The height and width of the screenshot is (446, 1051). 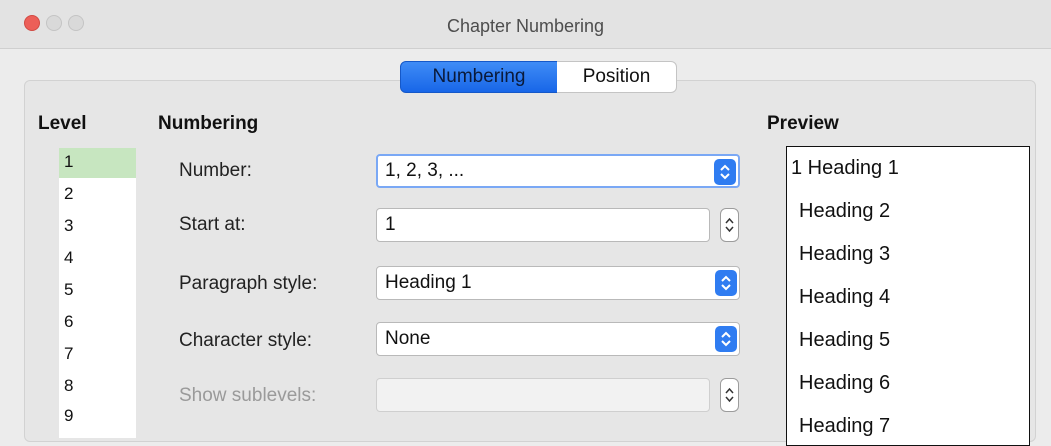 What do you see at coordinates (68, 290) in the screenshot?
I see `level-item: 5` at bounding box center [68, 290].